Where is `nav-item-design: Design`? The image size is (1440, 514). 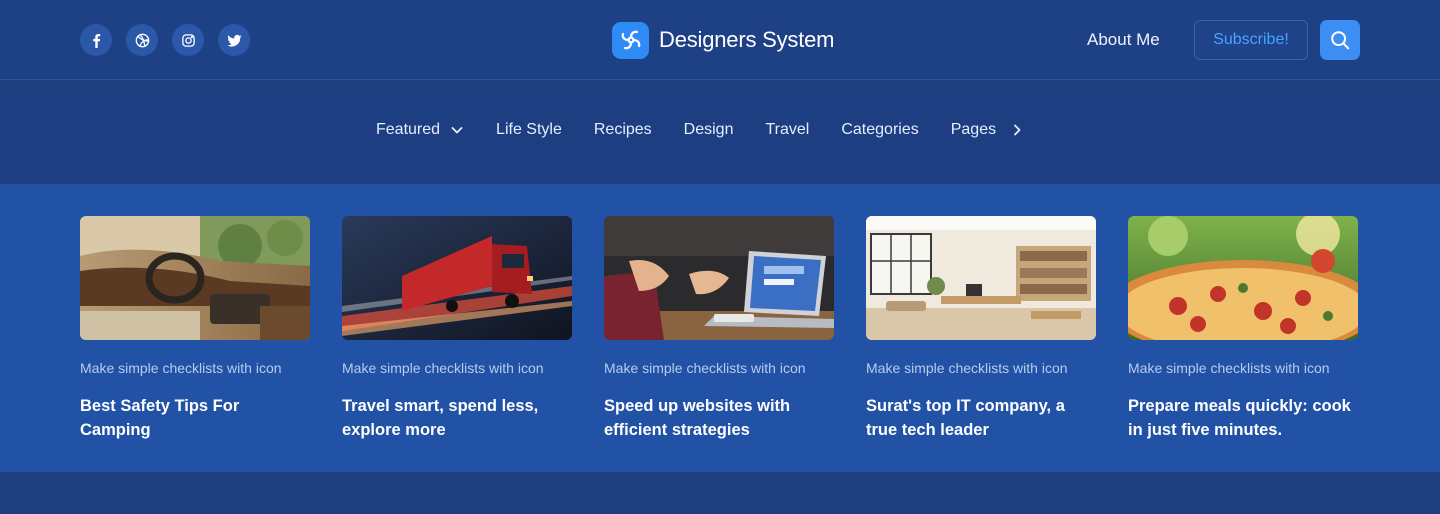
nav-item-design: Design is located at coordinates (709, 130).